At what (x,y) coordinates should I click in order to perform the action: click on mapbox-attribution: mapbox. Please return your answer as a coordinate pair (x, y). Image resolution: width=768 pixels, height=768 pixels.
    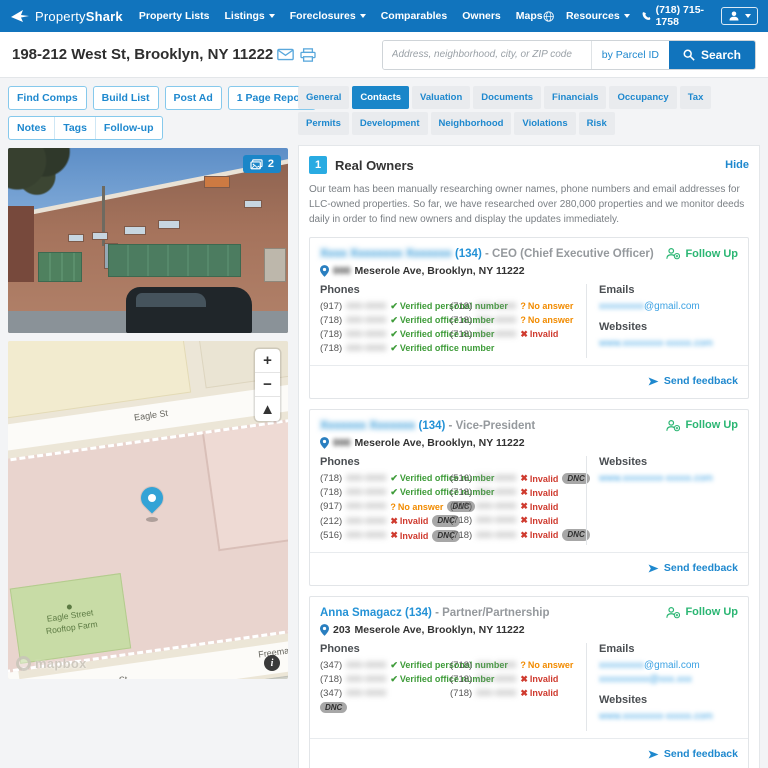
    Looking at the image, I should click on (51, 663).